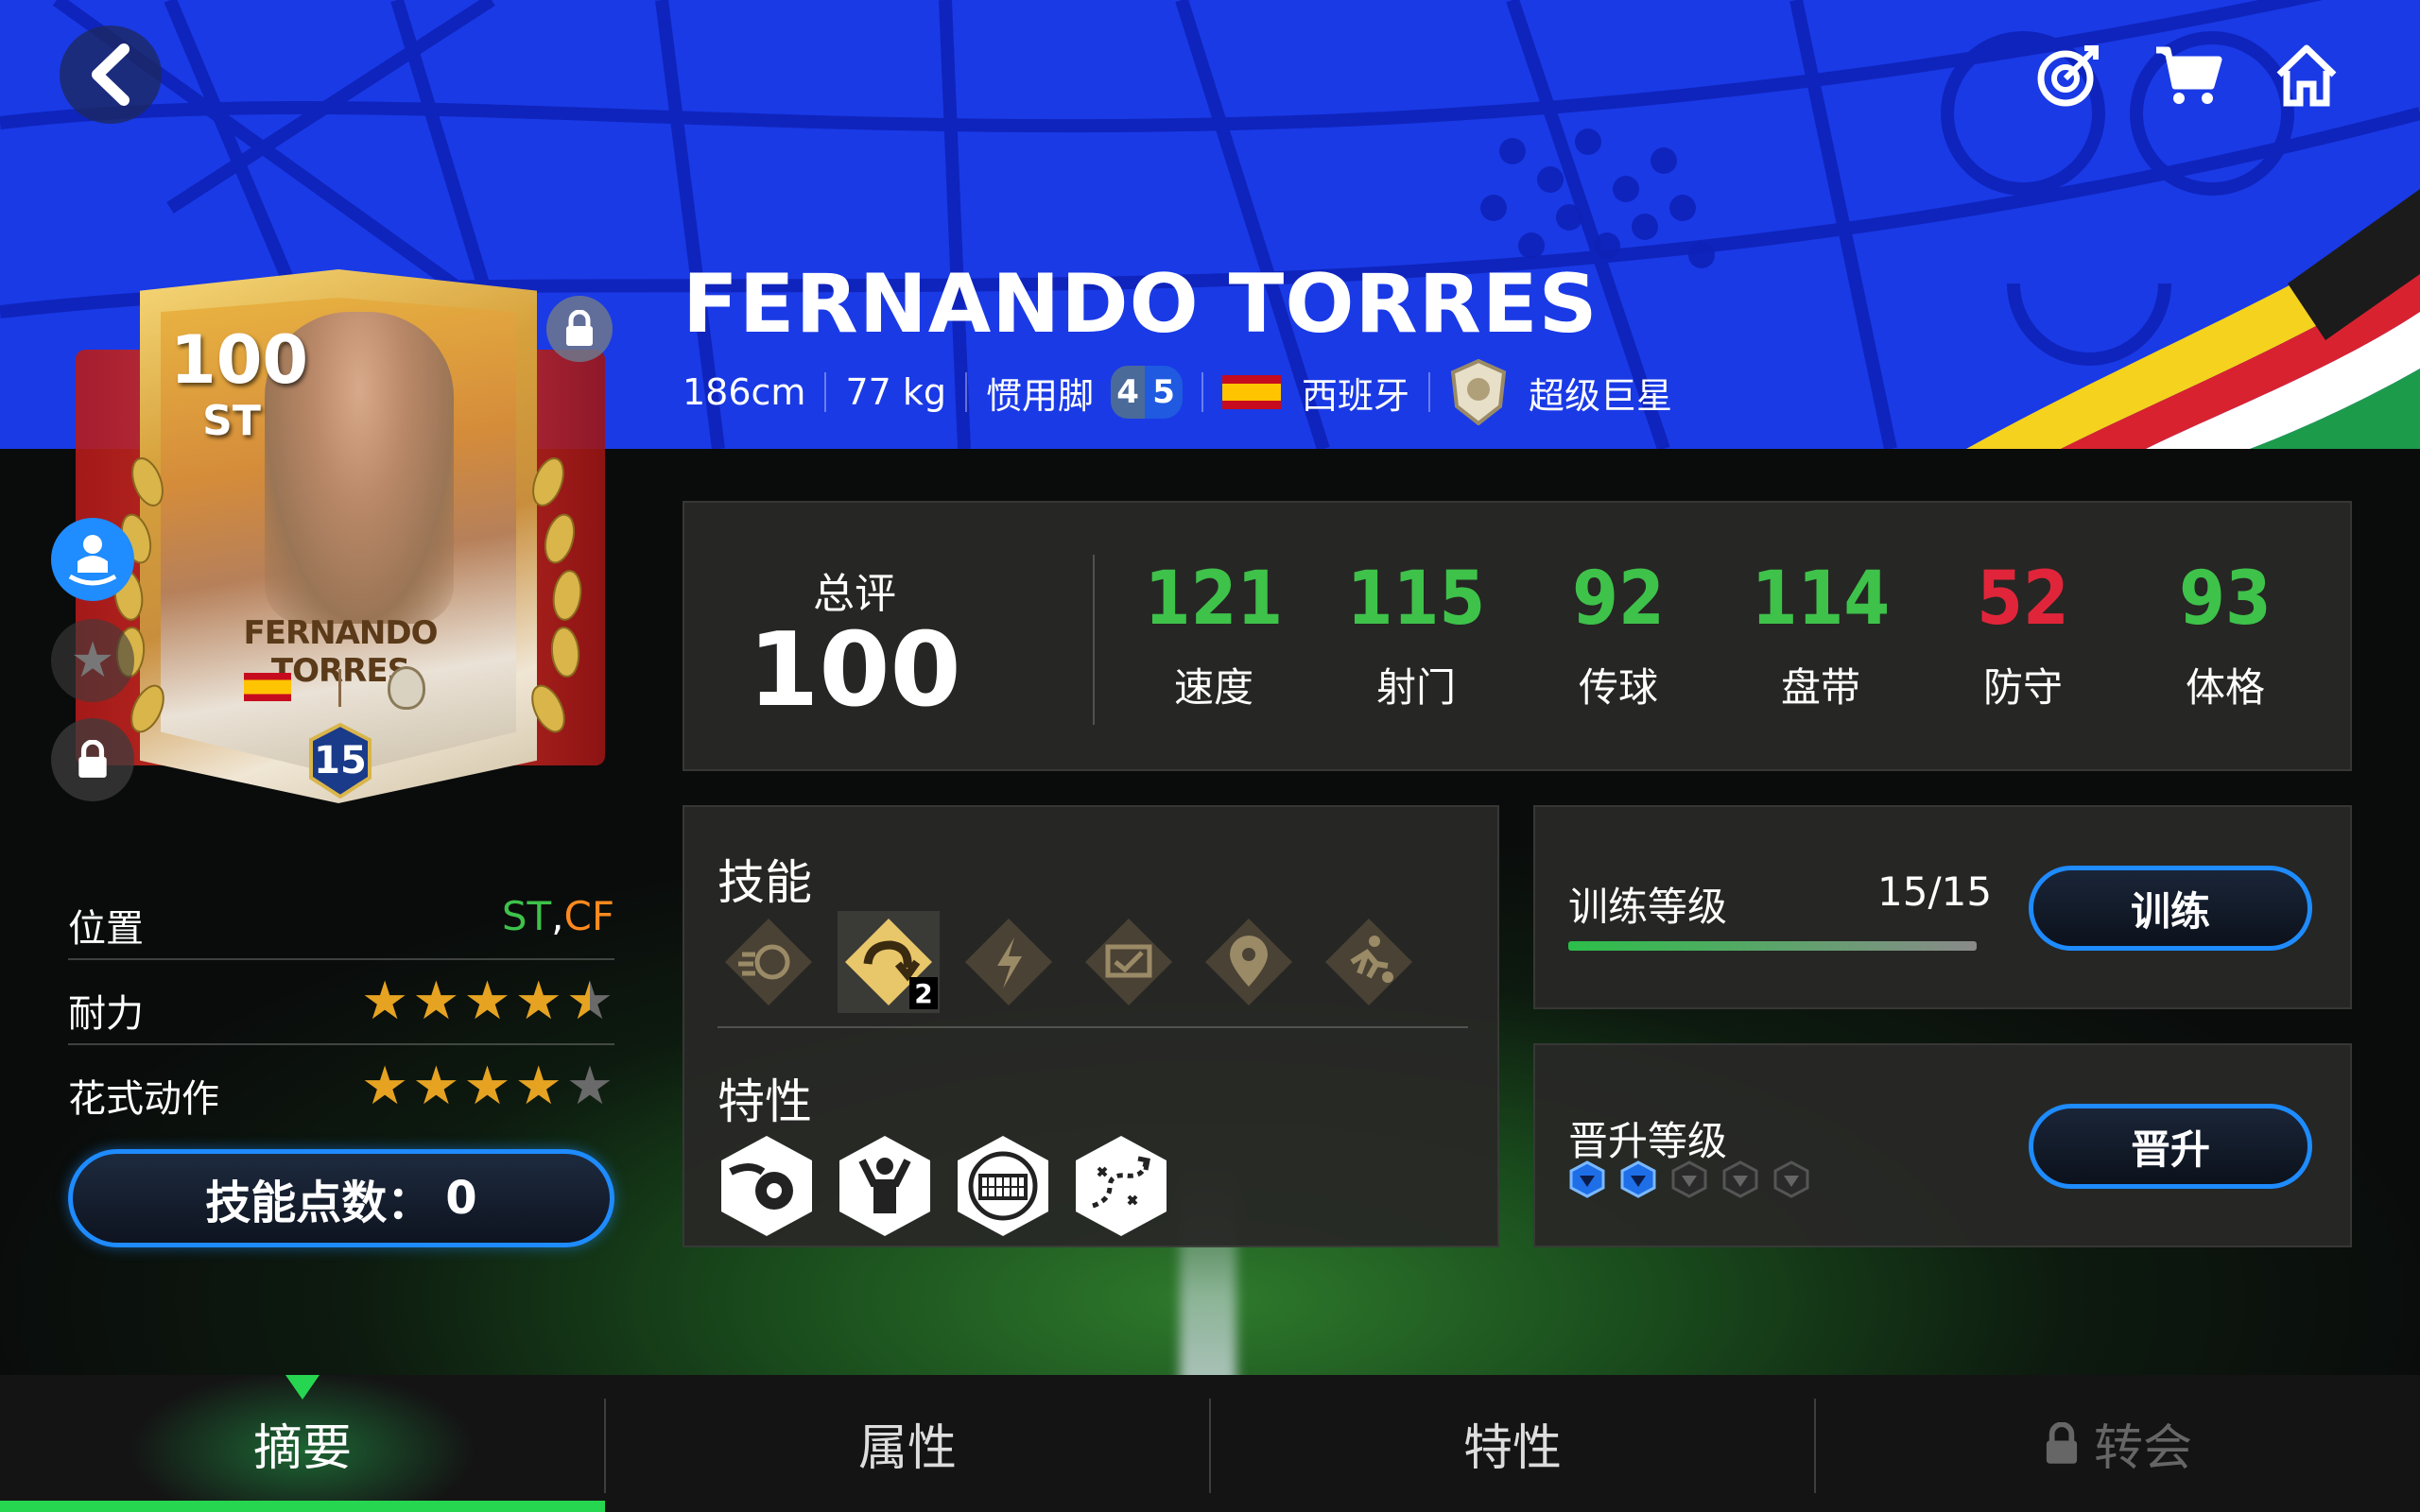  What do you see at coordinates (1141, 304) in the screenshot?
I see `player-name: FERNANDO TORRES` at bounding box center [1141, 304].